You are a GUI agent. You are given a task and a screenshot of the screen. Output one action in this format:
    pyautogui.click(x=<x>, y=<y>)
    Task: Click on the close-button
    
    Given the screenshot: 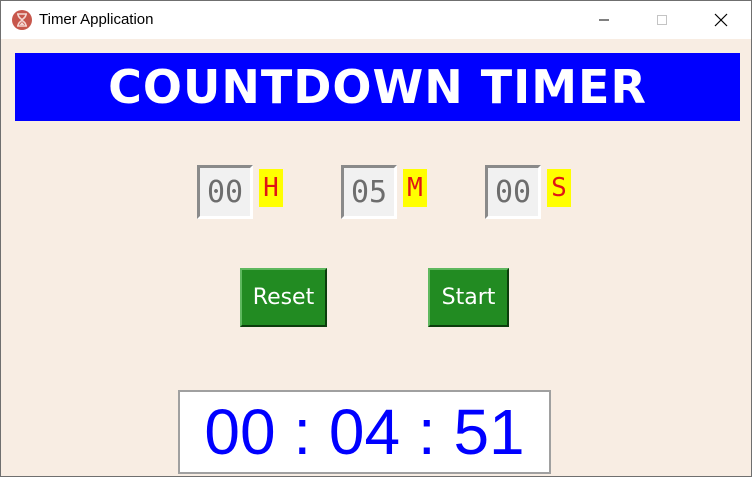 What is the action you would take?
    pyautogui.click(x=721, y=20)
    